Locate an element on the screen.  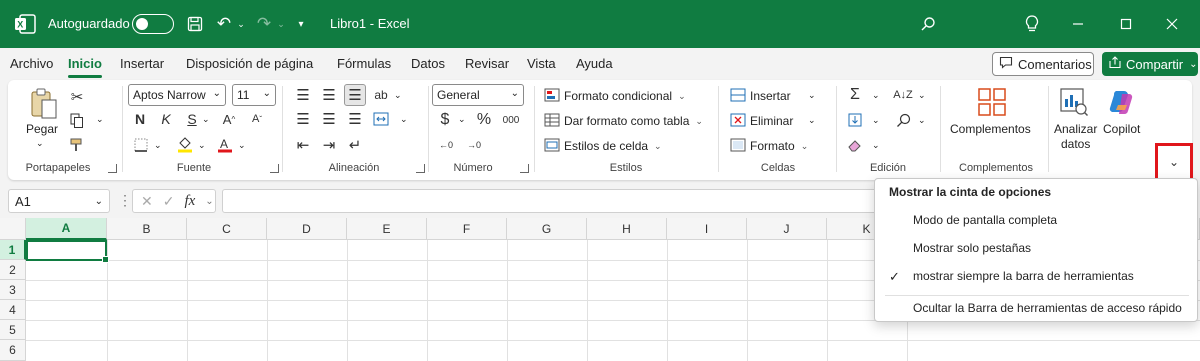
align-top-icon: ☰ is located at coordinates (303, 95).